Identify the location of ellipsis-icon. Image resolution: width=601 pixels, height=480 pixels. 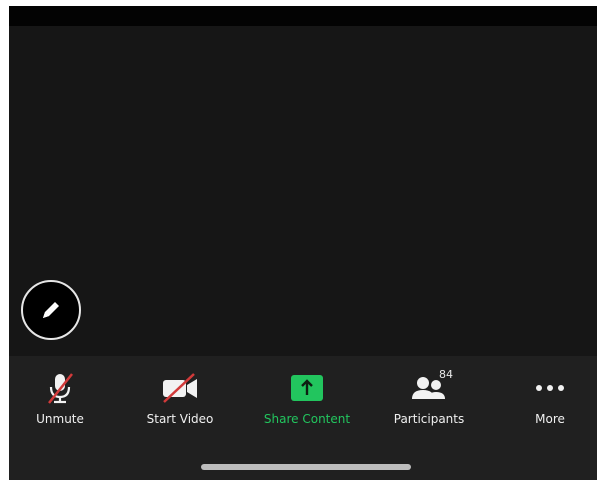
(550, 388).